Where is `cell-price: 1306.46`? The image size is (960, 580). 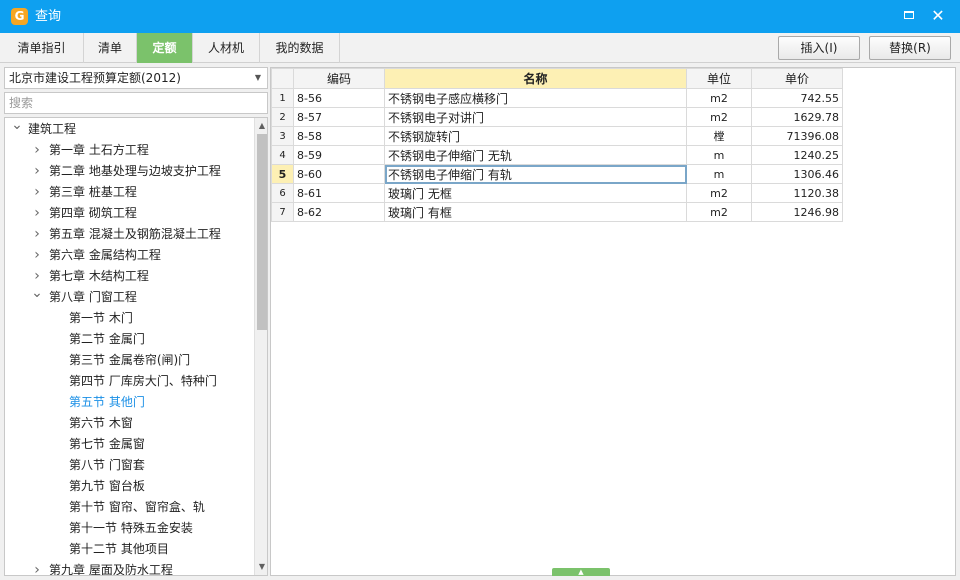 cell-price: 1306.46 is located at coordinates (797, 174).